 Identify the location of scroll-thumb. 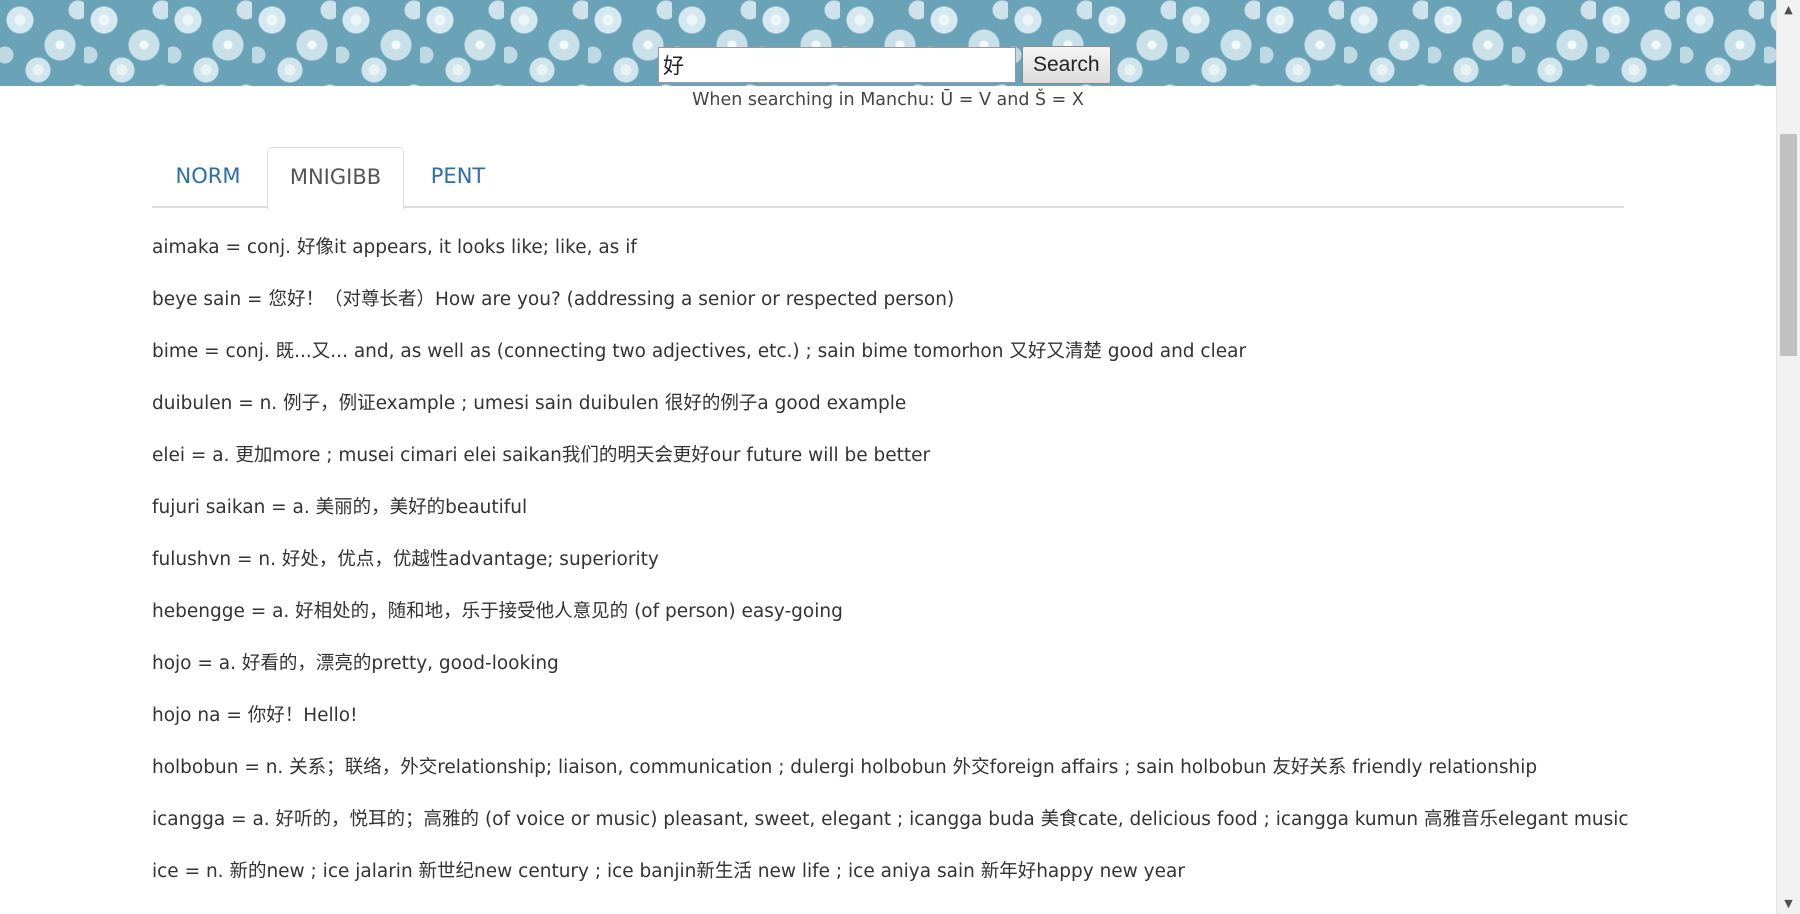
(1788, 245).